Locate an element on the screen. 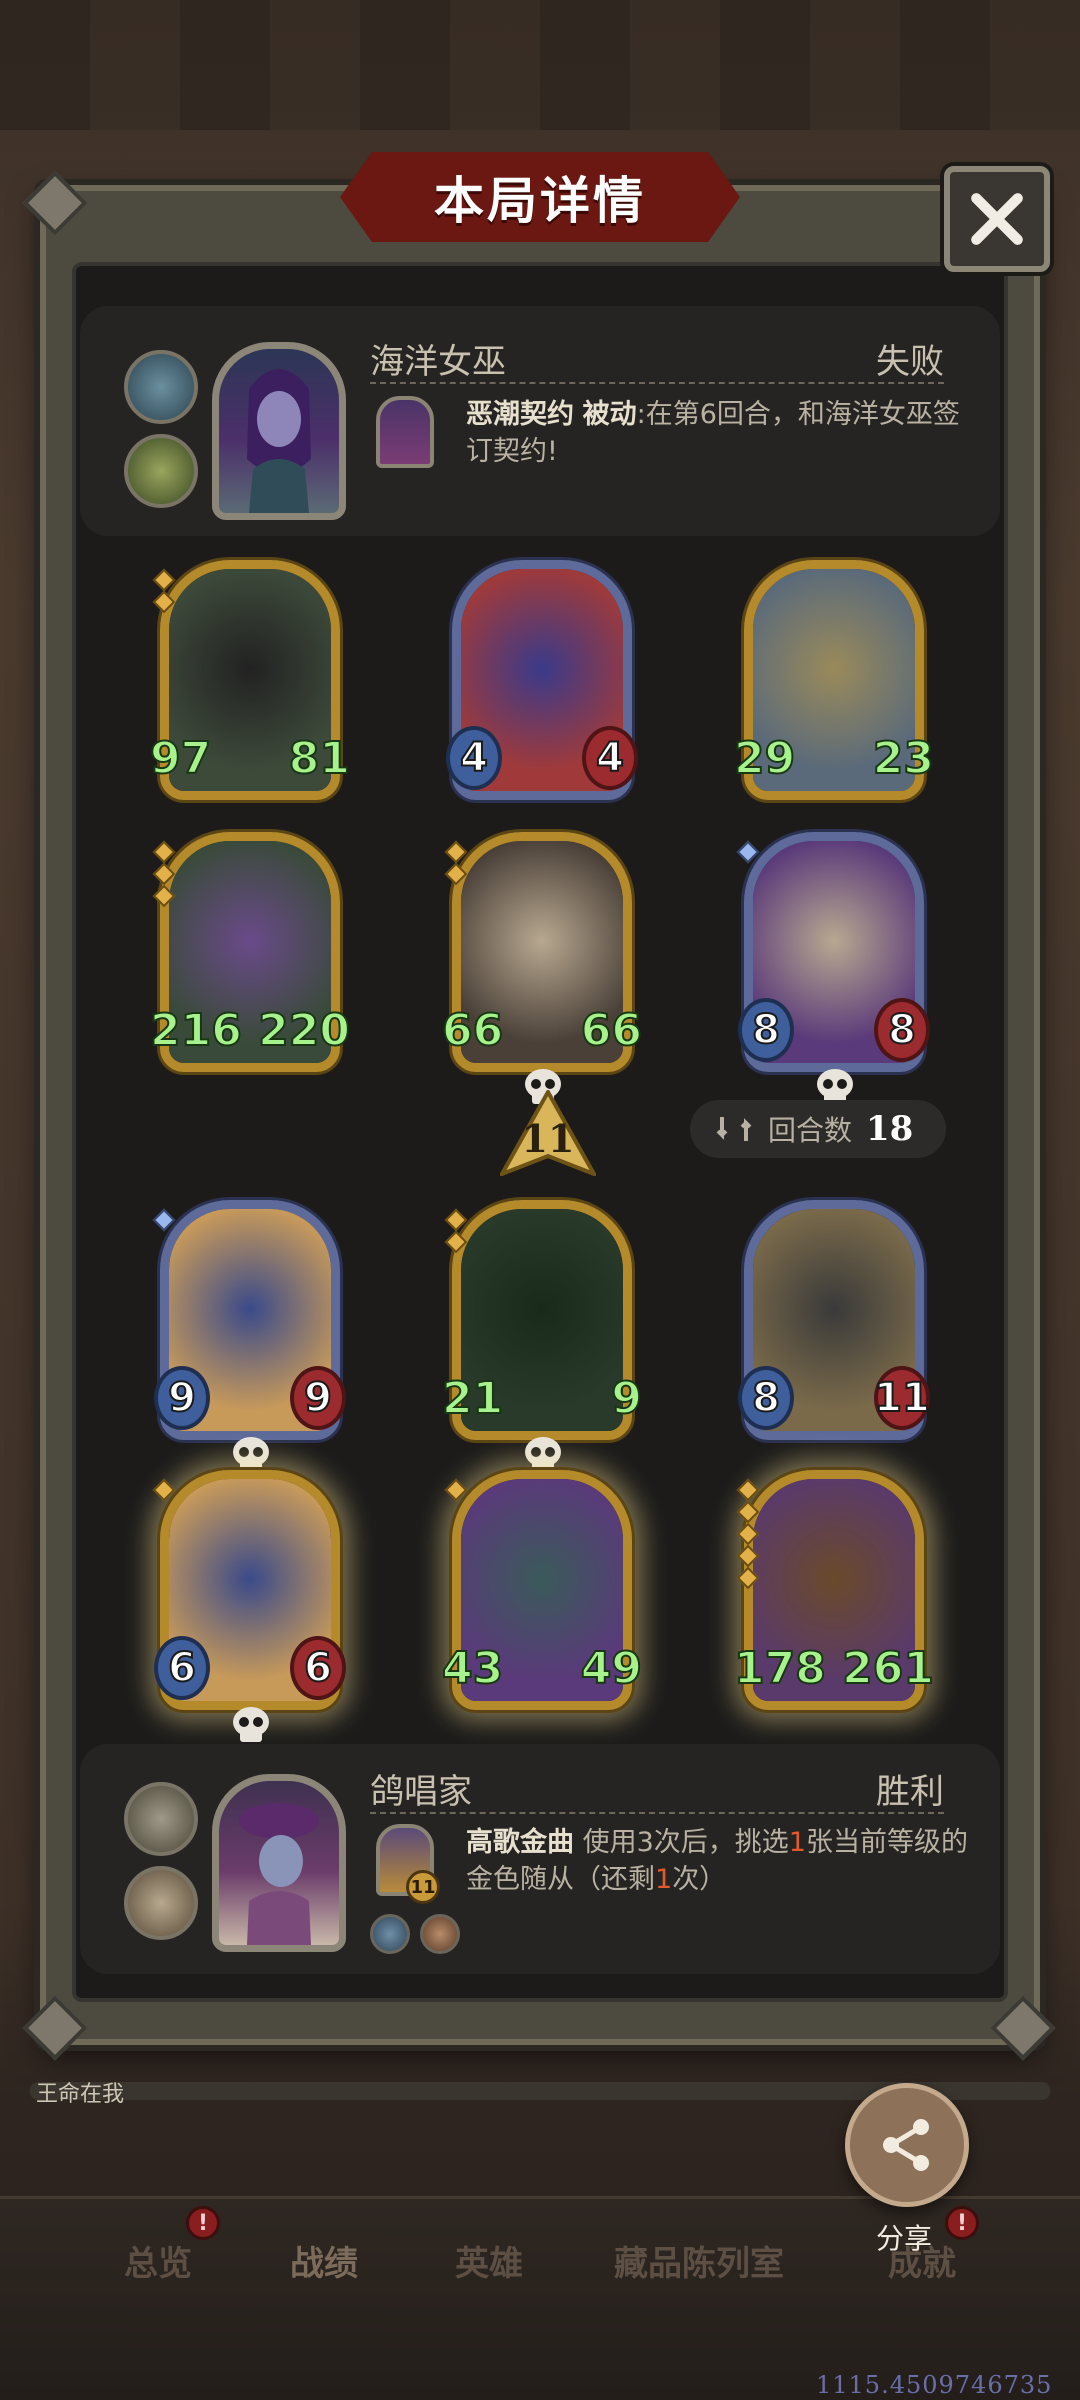  minion-card: 178 261 is located at coordinates (834, 1595).